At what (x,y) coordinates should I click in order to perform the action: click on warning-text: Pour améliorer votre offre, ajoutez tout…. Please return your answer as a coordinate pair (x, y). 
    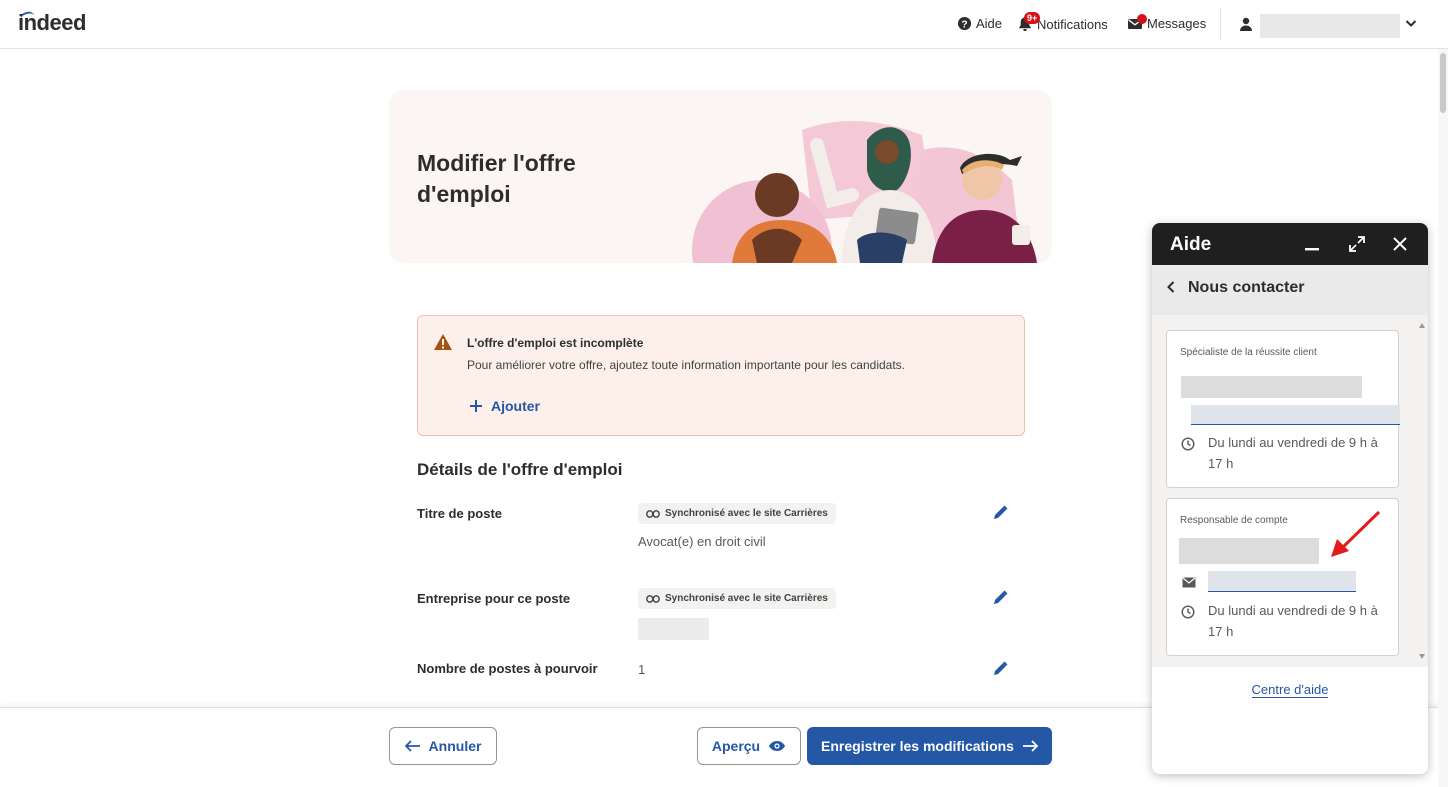
    Looking at the image, I should click on (686, 365).